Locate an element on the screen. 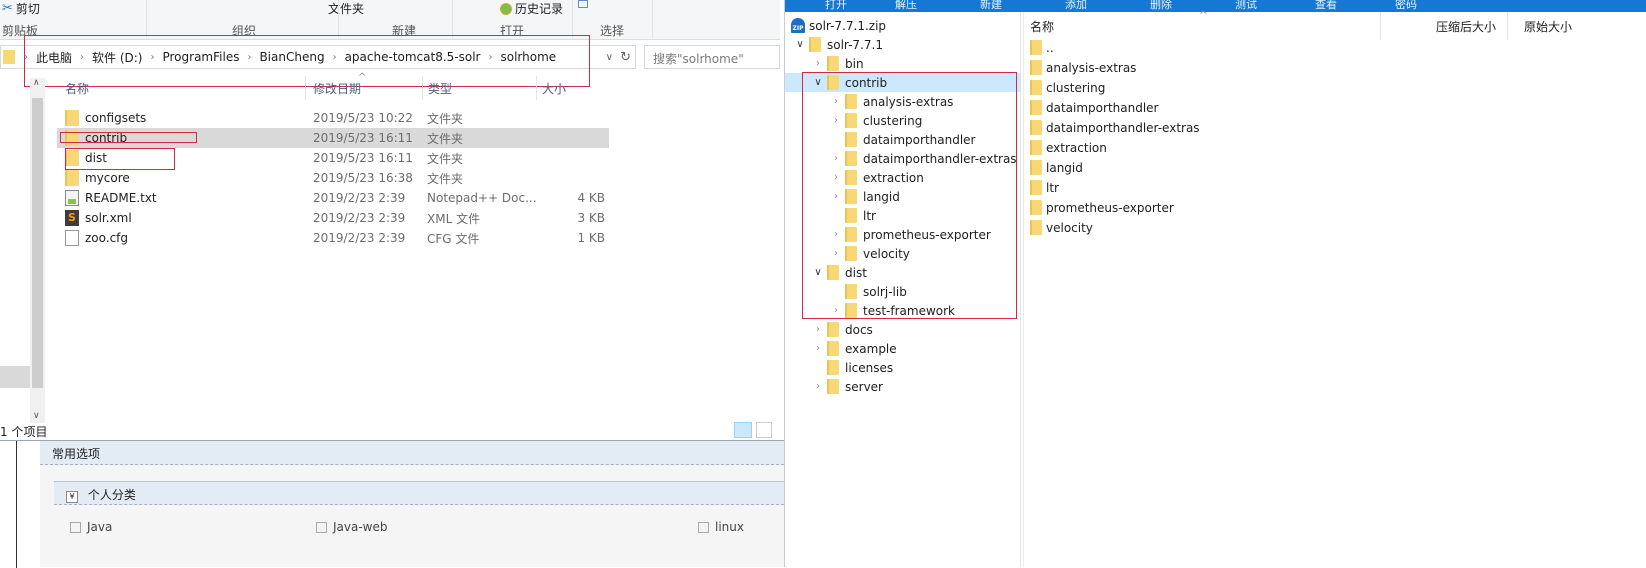  nav-pane-scrollbar: ∧ ∨ is located at coordinates (37, 250).